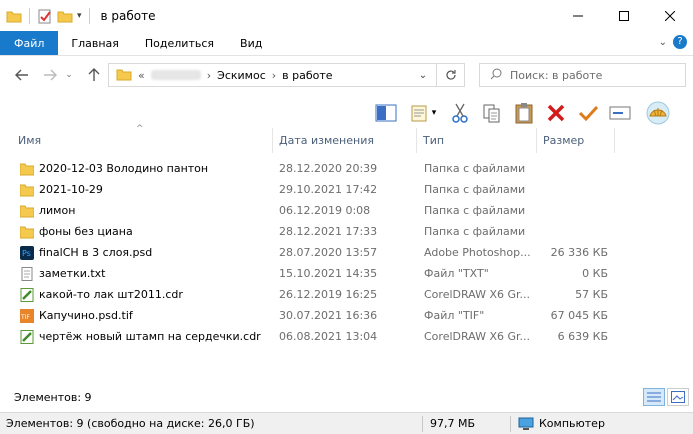  What do you see at coordinates (179, 43) in the screenshot?
I see `tab-share: Поделиться` at bounding box center [179, 43].